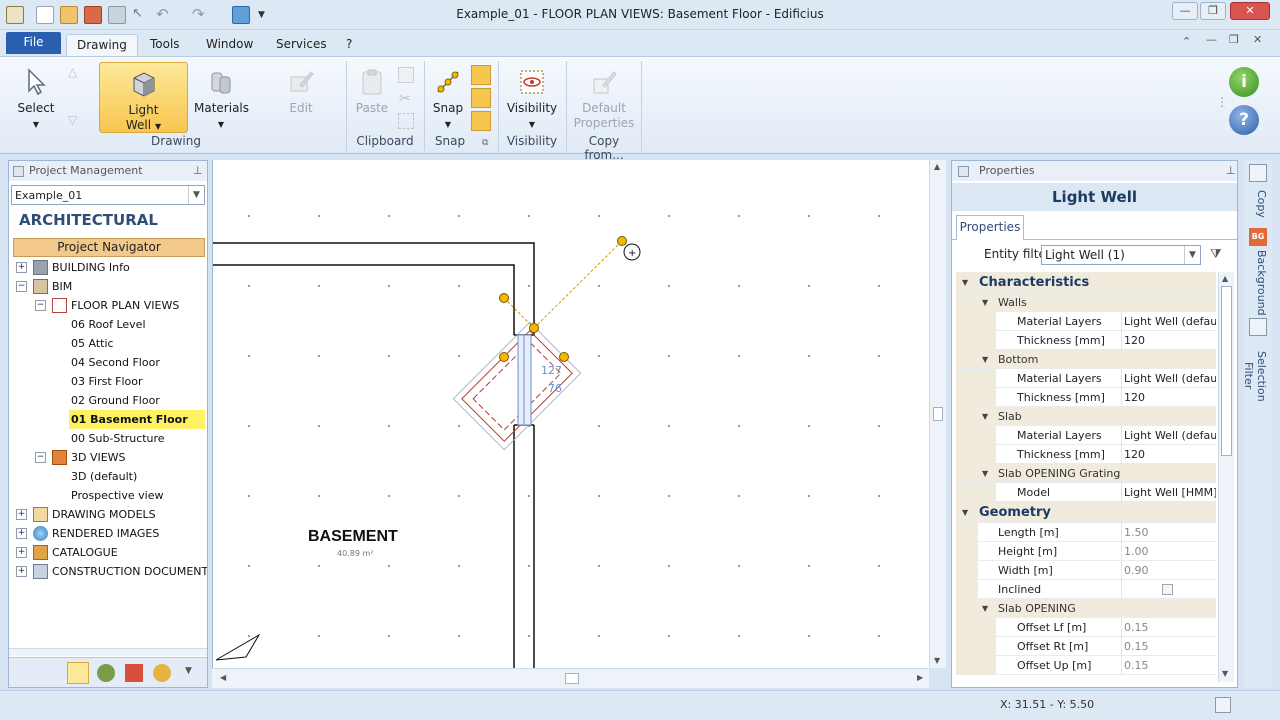  Describe the element at coordinates (1086, 627) in the screenshot. I see `property-row: Offset Lf [m] 0.15` at that location.